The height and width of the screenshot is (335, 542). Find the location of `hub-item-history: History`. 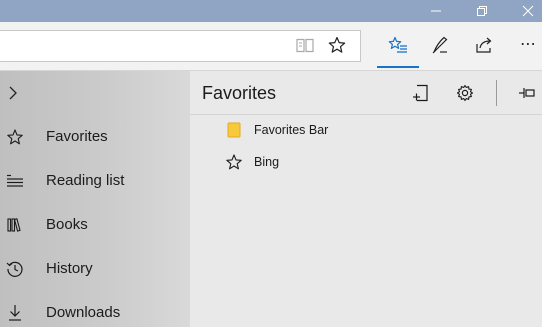

hub-item-history: History is located at coordinates (95, 269).